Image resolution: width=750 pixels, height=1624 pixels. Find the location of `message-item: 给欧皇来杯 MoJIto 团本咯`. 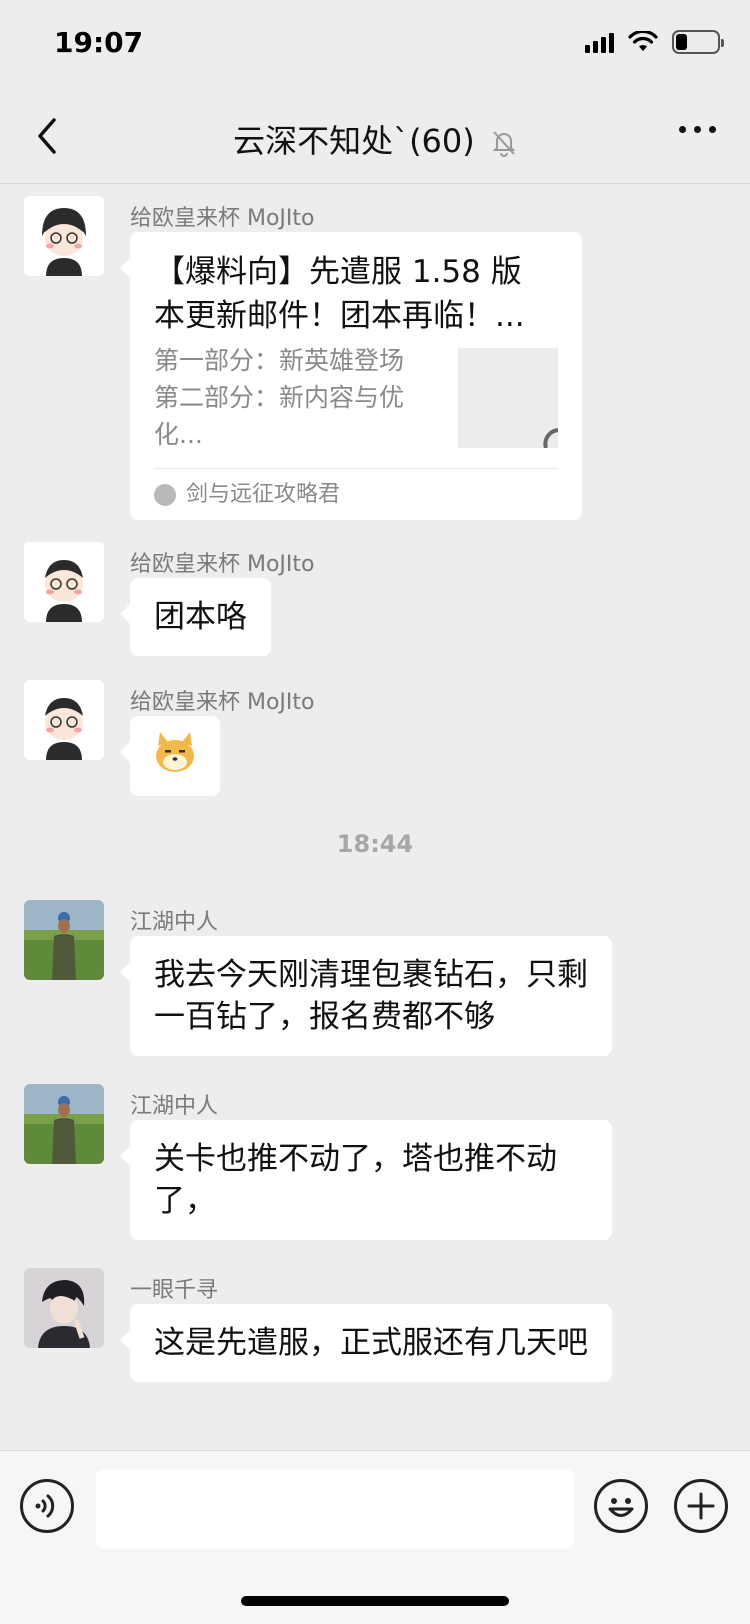

message-item: 给欧皇来杯 MoJIto 团本咯 is located at coordinates (374, 602).